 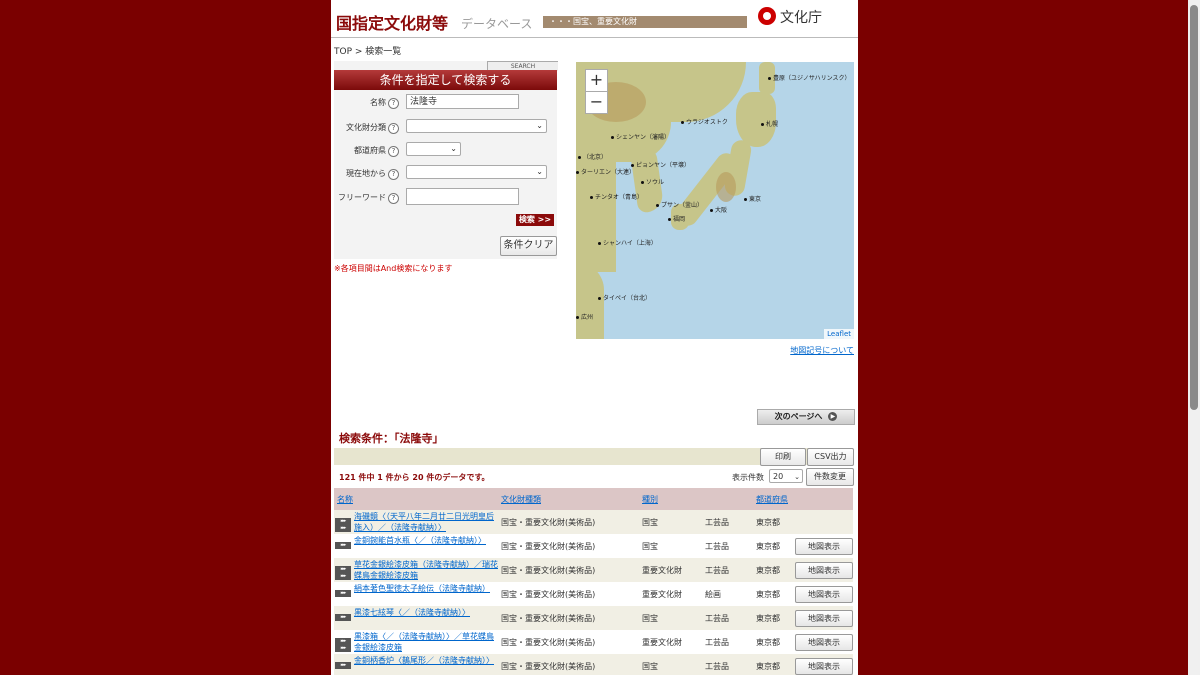 I want to click on row-name-link: 絹本著色聖徳太子絵伝（法隆寺献納）, so click(x=426, y=594).